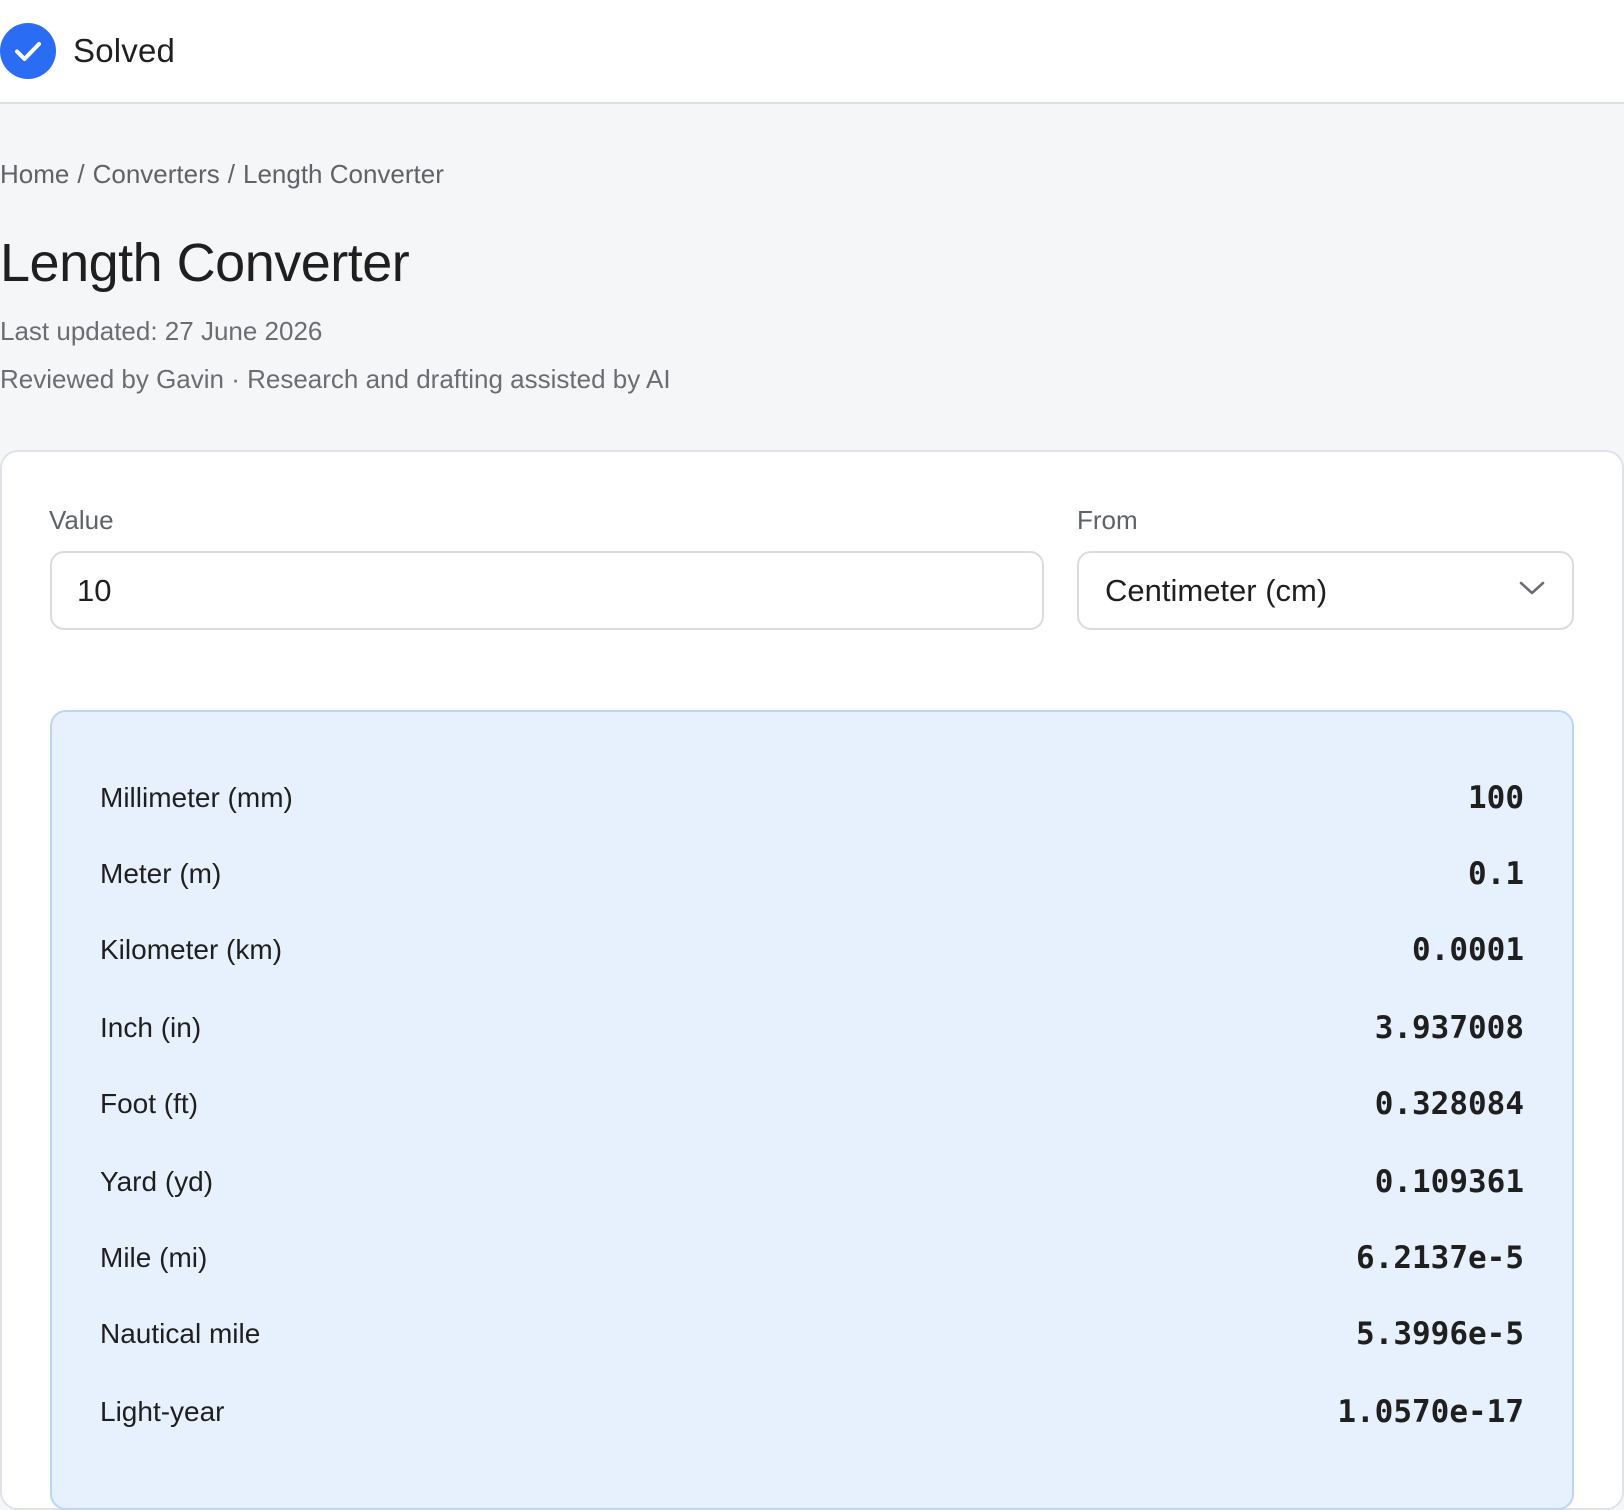  I want to click on result-row: Foot (ft) 0.328084, so click(812, 1104).